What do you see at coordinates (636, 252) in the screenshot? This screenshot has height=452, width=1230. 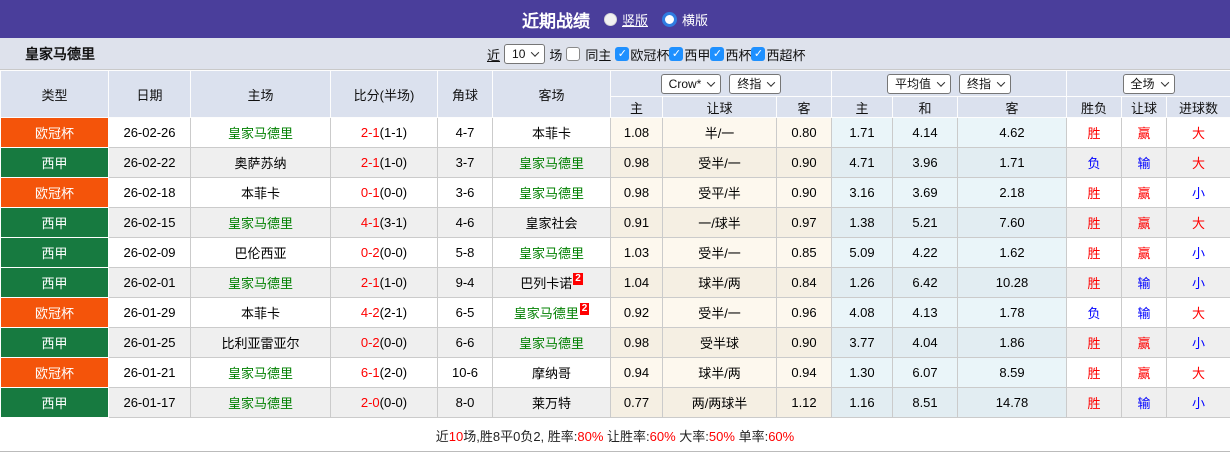 I see `asia-odds-home: 1.03` at bounding box center [636, 252].